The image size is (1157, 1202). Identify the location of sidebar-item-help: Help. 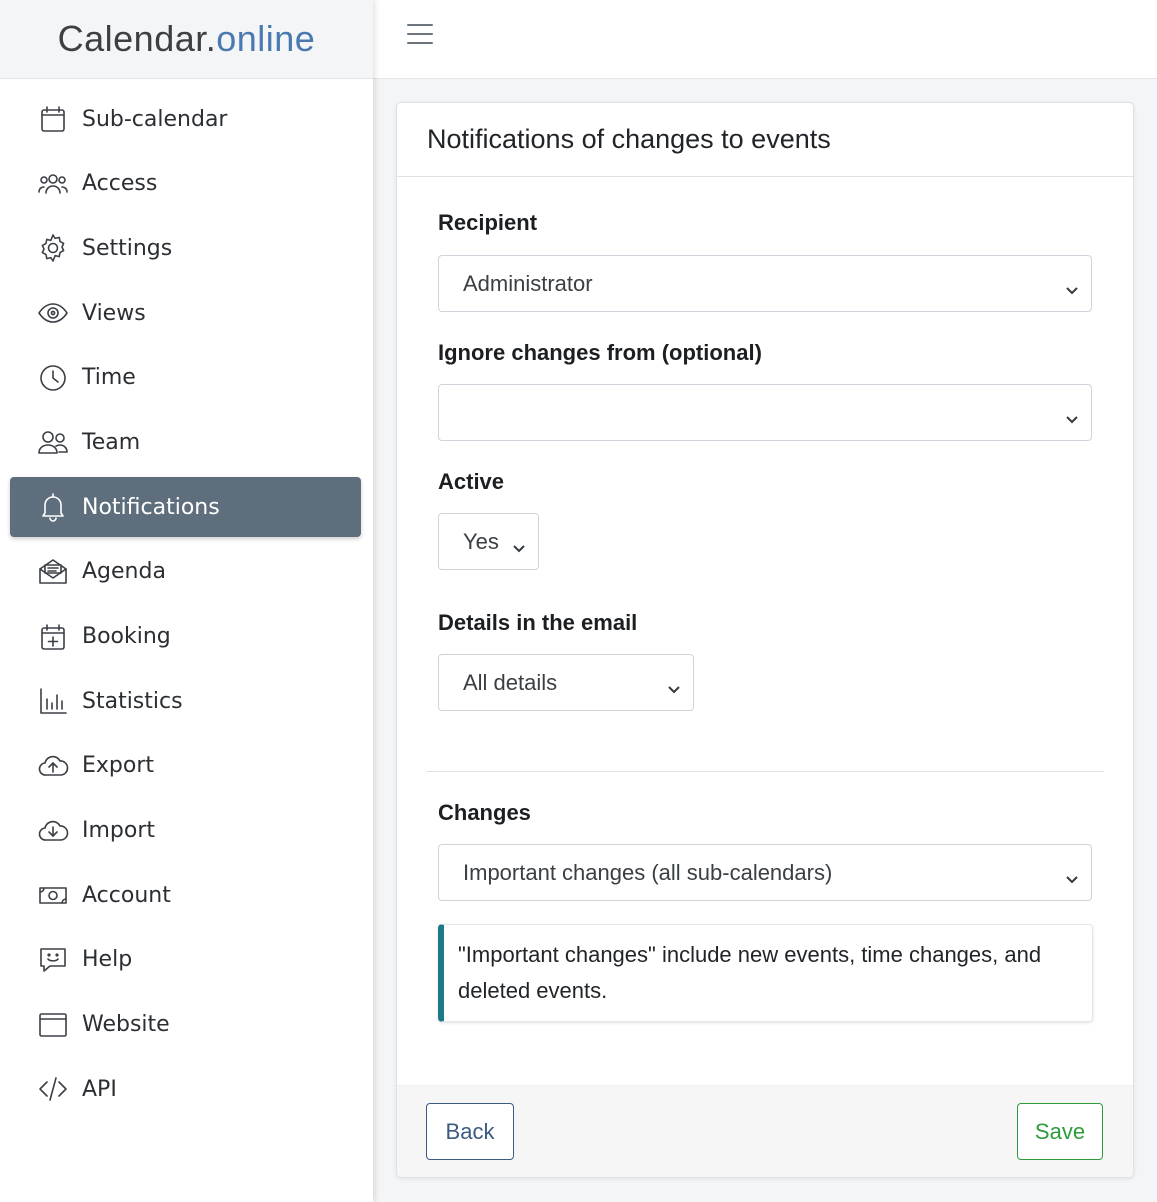
(185, 960).